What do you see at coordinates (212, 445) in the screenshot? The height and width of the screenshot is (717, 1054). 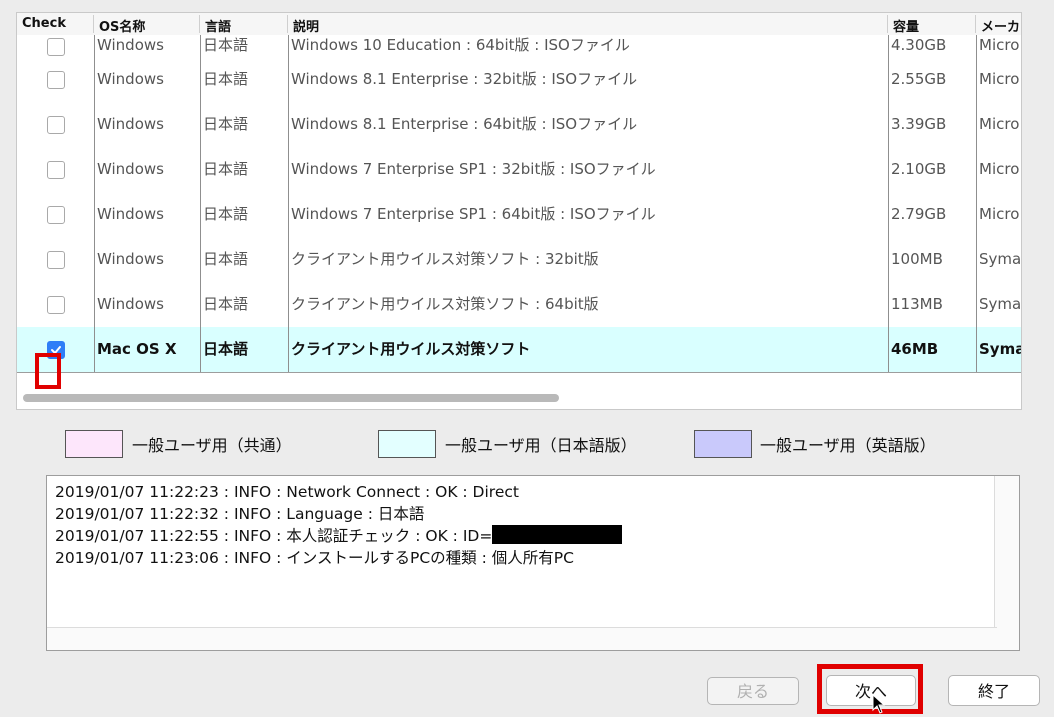 I see `legend-label-common: 一般ユーザ用（共通）` at bounding box center [212, 445].